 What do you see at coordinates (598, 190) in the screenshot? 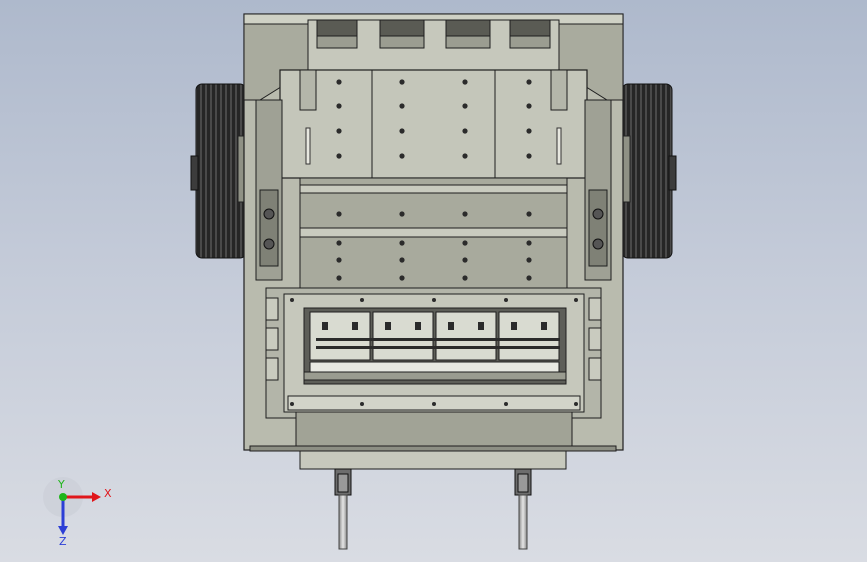
I see `right-bearing-housing` at bounding box center [598, 190].